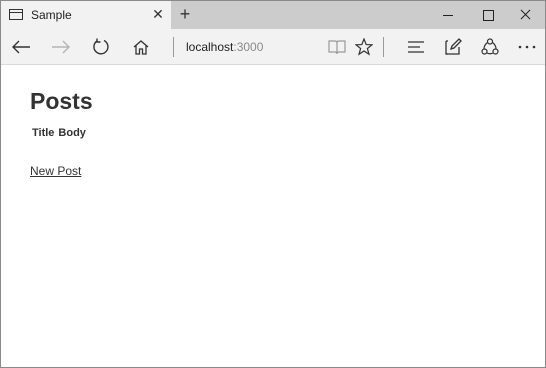 Image resolution: width=546 pixels, height=368 pixels. I want to click on new-post-link: New Post, so click(55, 171).